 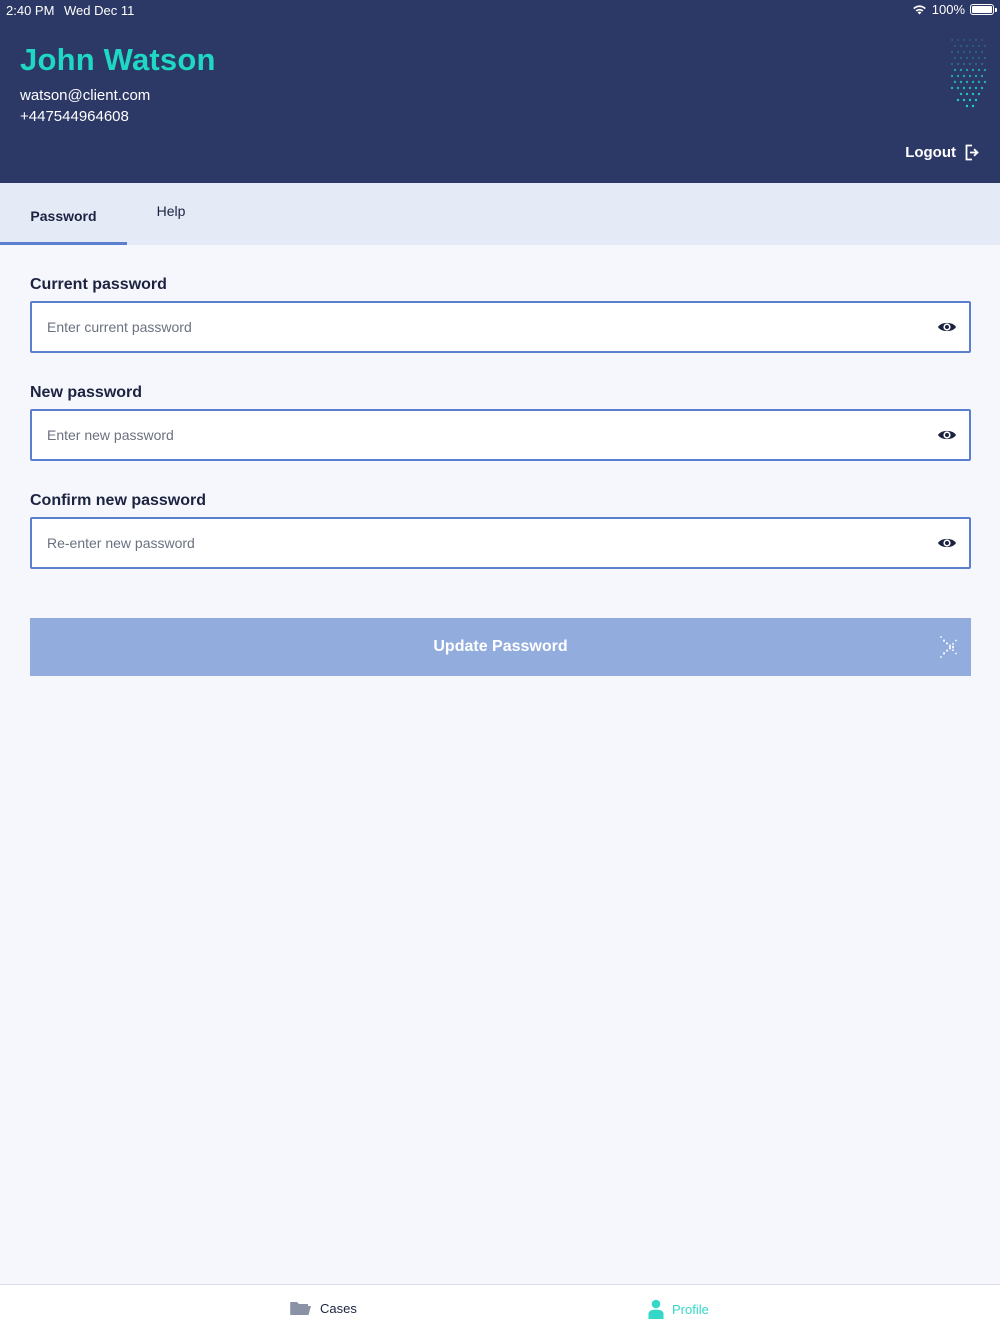 What do you see at coordinates (99, 10) in the screenshot?
I see `status-date: Wed Dec 11` at bounding box center [99, 10].